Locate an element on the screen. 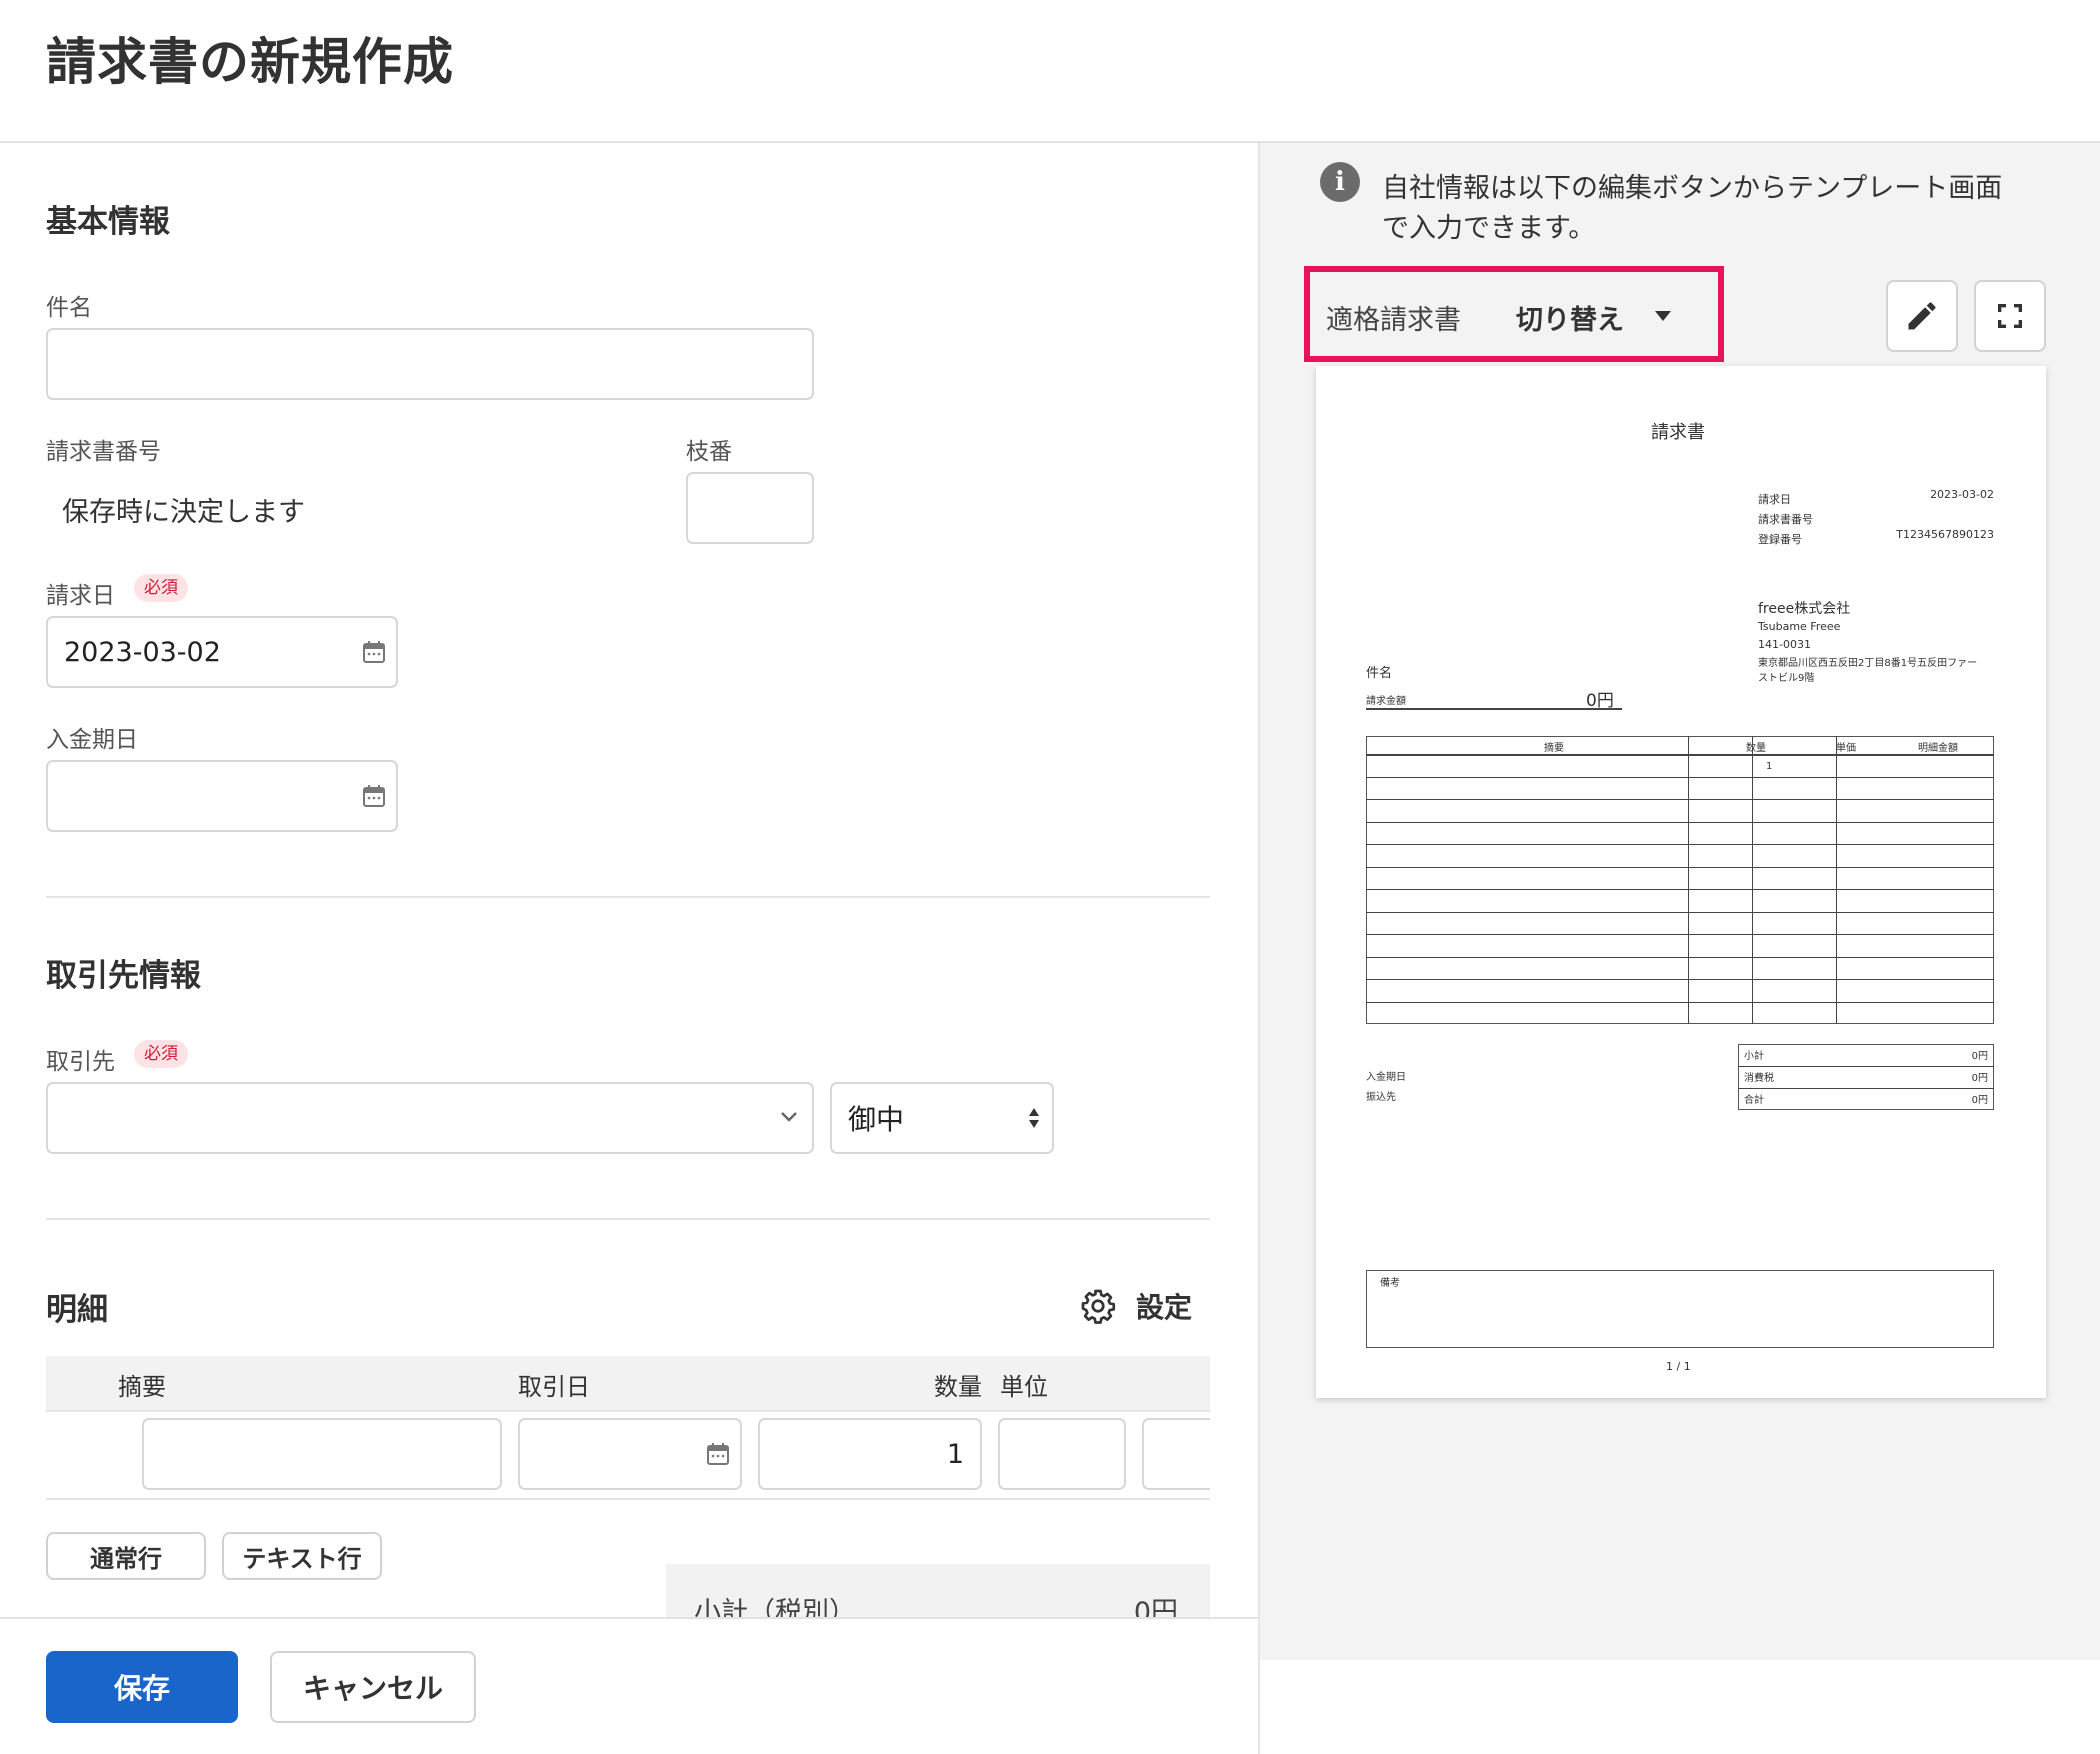  doc-meta-label: 登録番号 is located at coordinates (1780, 539).